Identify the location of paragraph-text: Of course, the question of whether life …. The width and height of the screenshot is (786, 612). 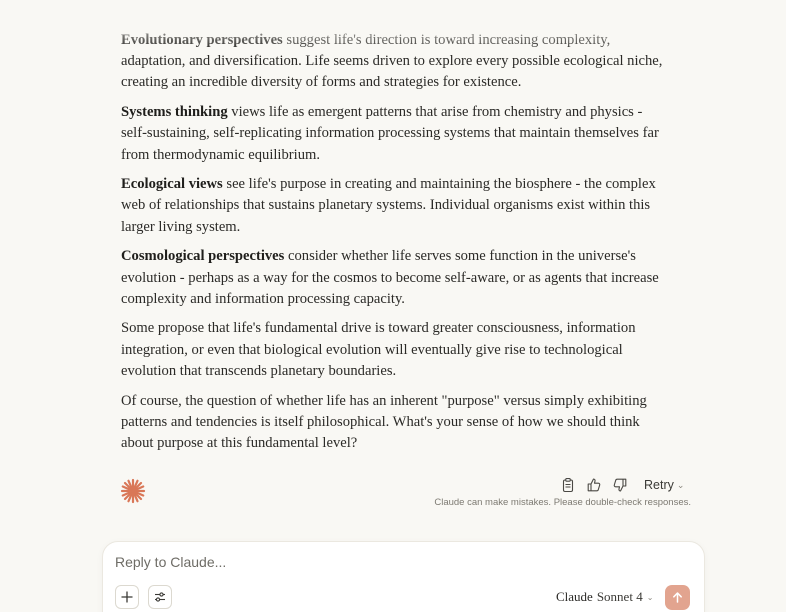
(384, 421).